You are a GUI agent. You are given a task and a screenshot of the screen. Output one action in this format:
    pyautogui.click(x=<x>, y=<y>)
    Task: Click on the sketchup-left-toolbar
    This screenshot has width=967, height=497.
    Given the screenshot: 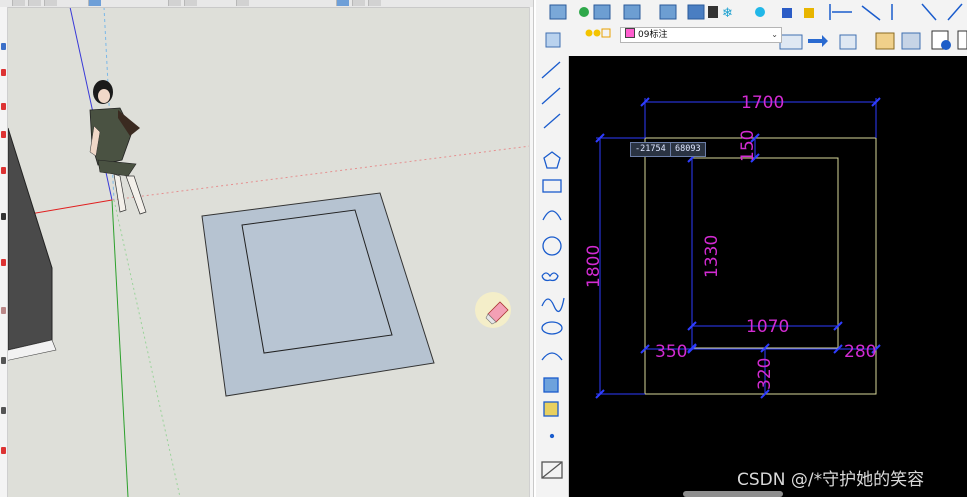 What is the action you would take?
    pyautogui.click(x=4, y=252)
    